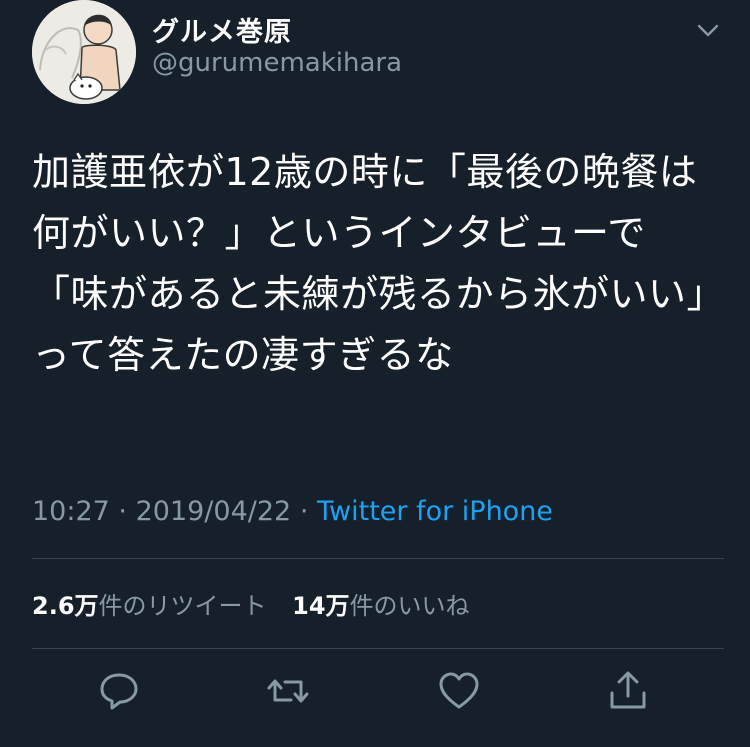 The width and height of the screenshot is (750, 747). Describe the element at coordinates (628, 691) in the screenshot. I see `share-icon` at that location.